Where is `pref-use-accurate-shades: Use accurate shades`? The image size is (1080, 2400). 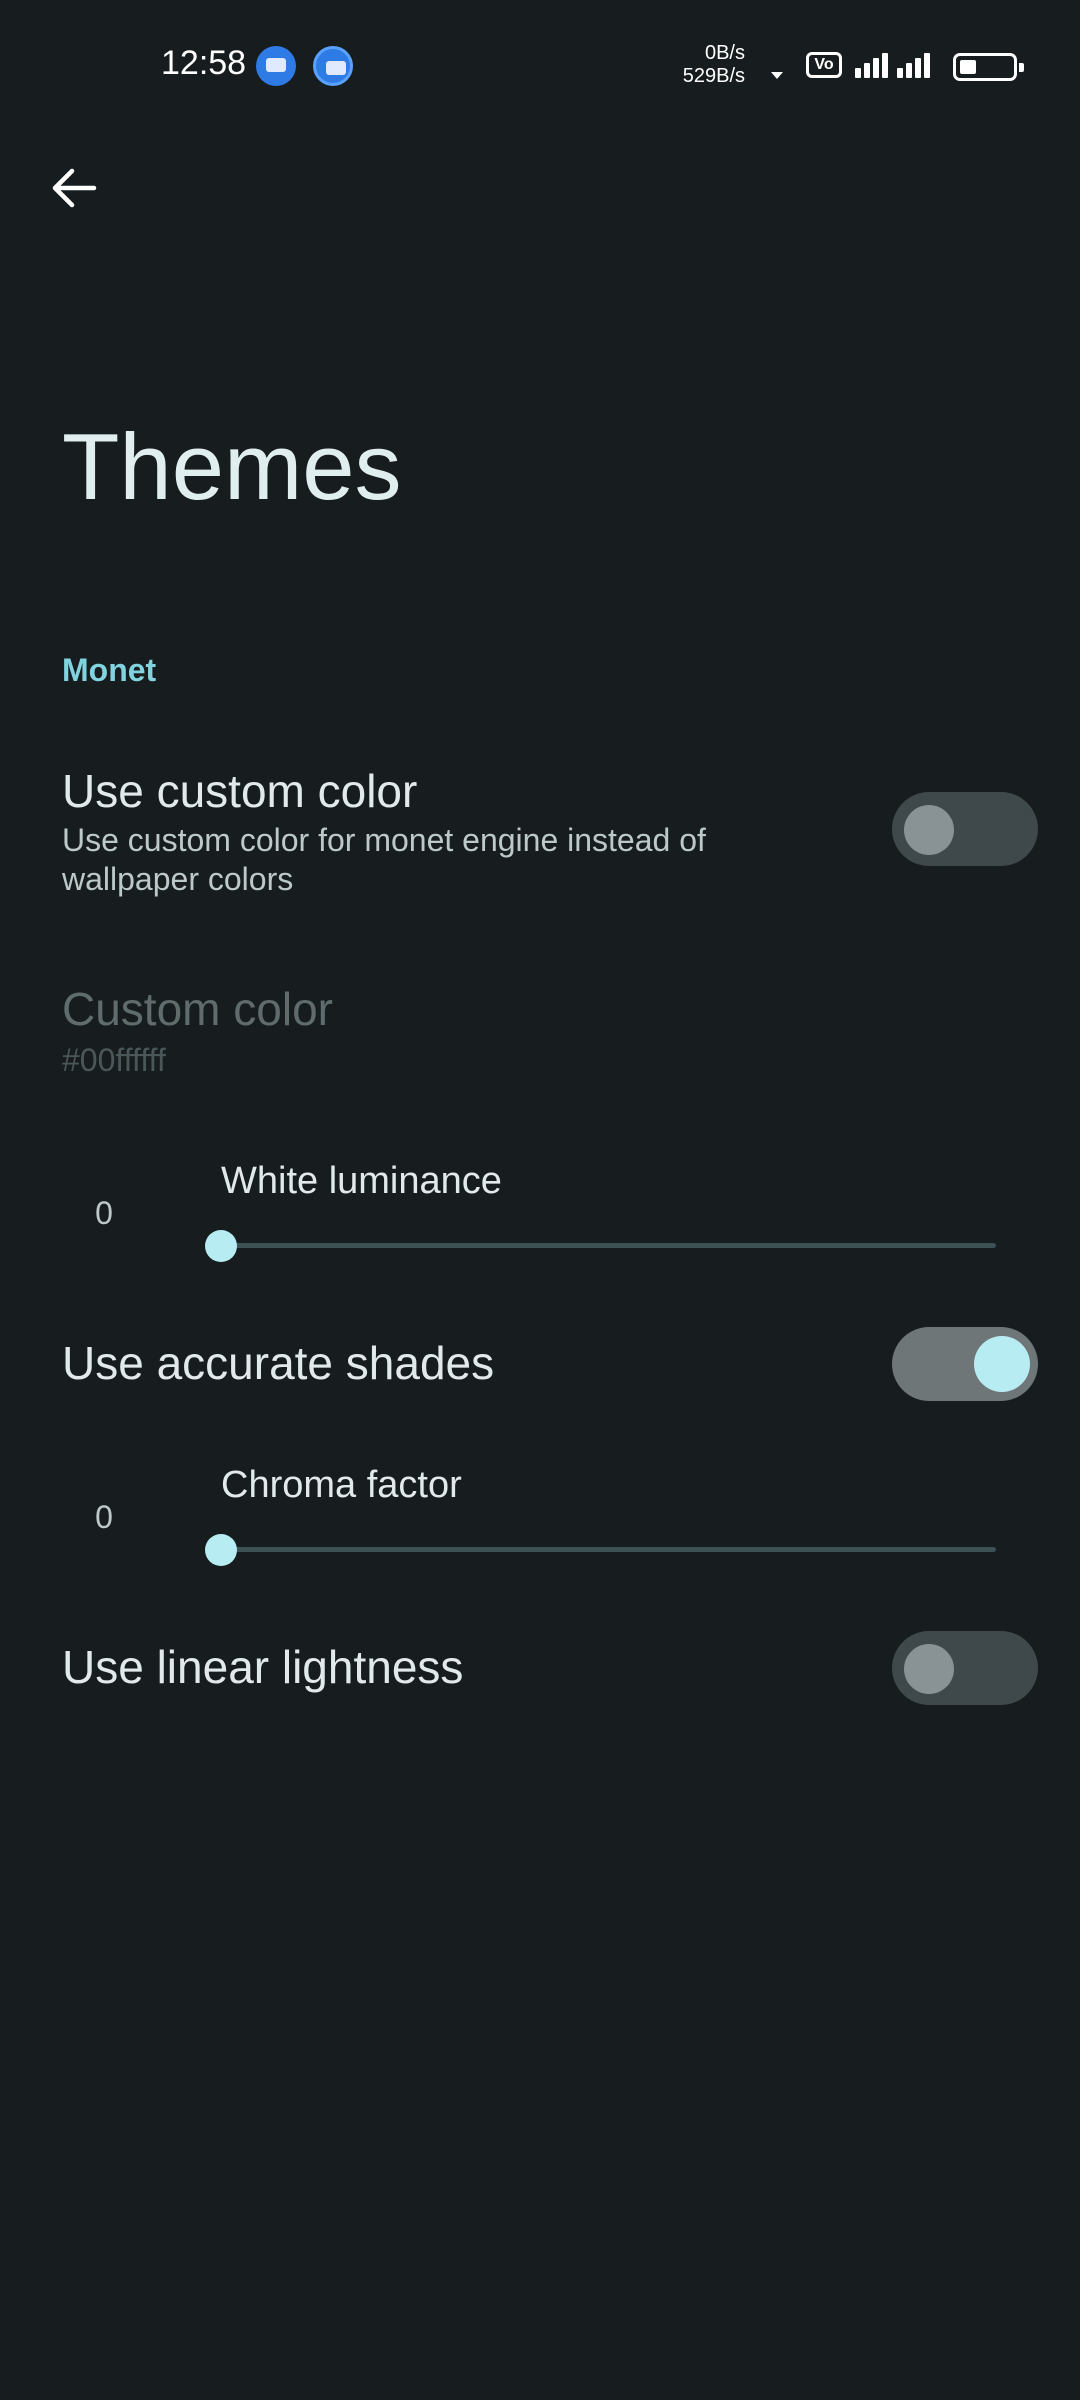
pref-use-accurate-shades: Use accurate shades is located at coordinates (540, 1365).